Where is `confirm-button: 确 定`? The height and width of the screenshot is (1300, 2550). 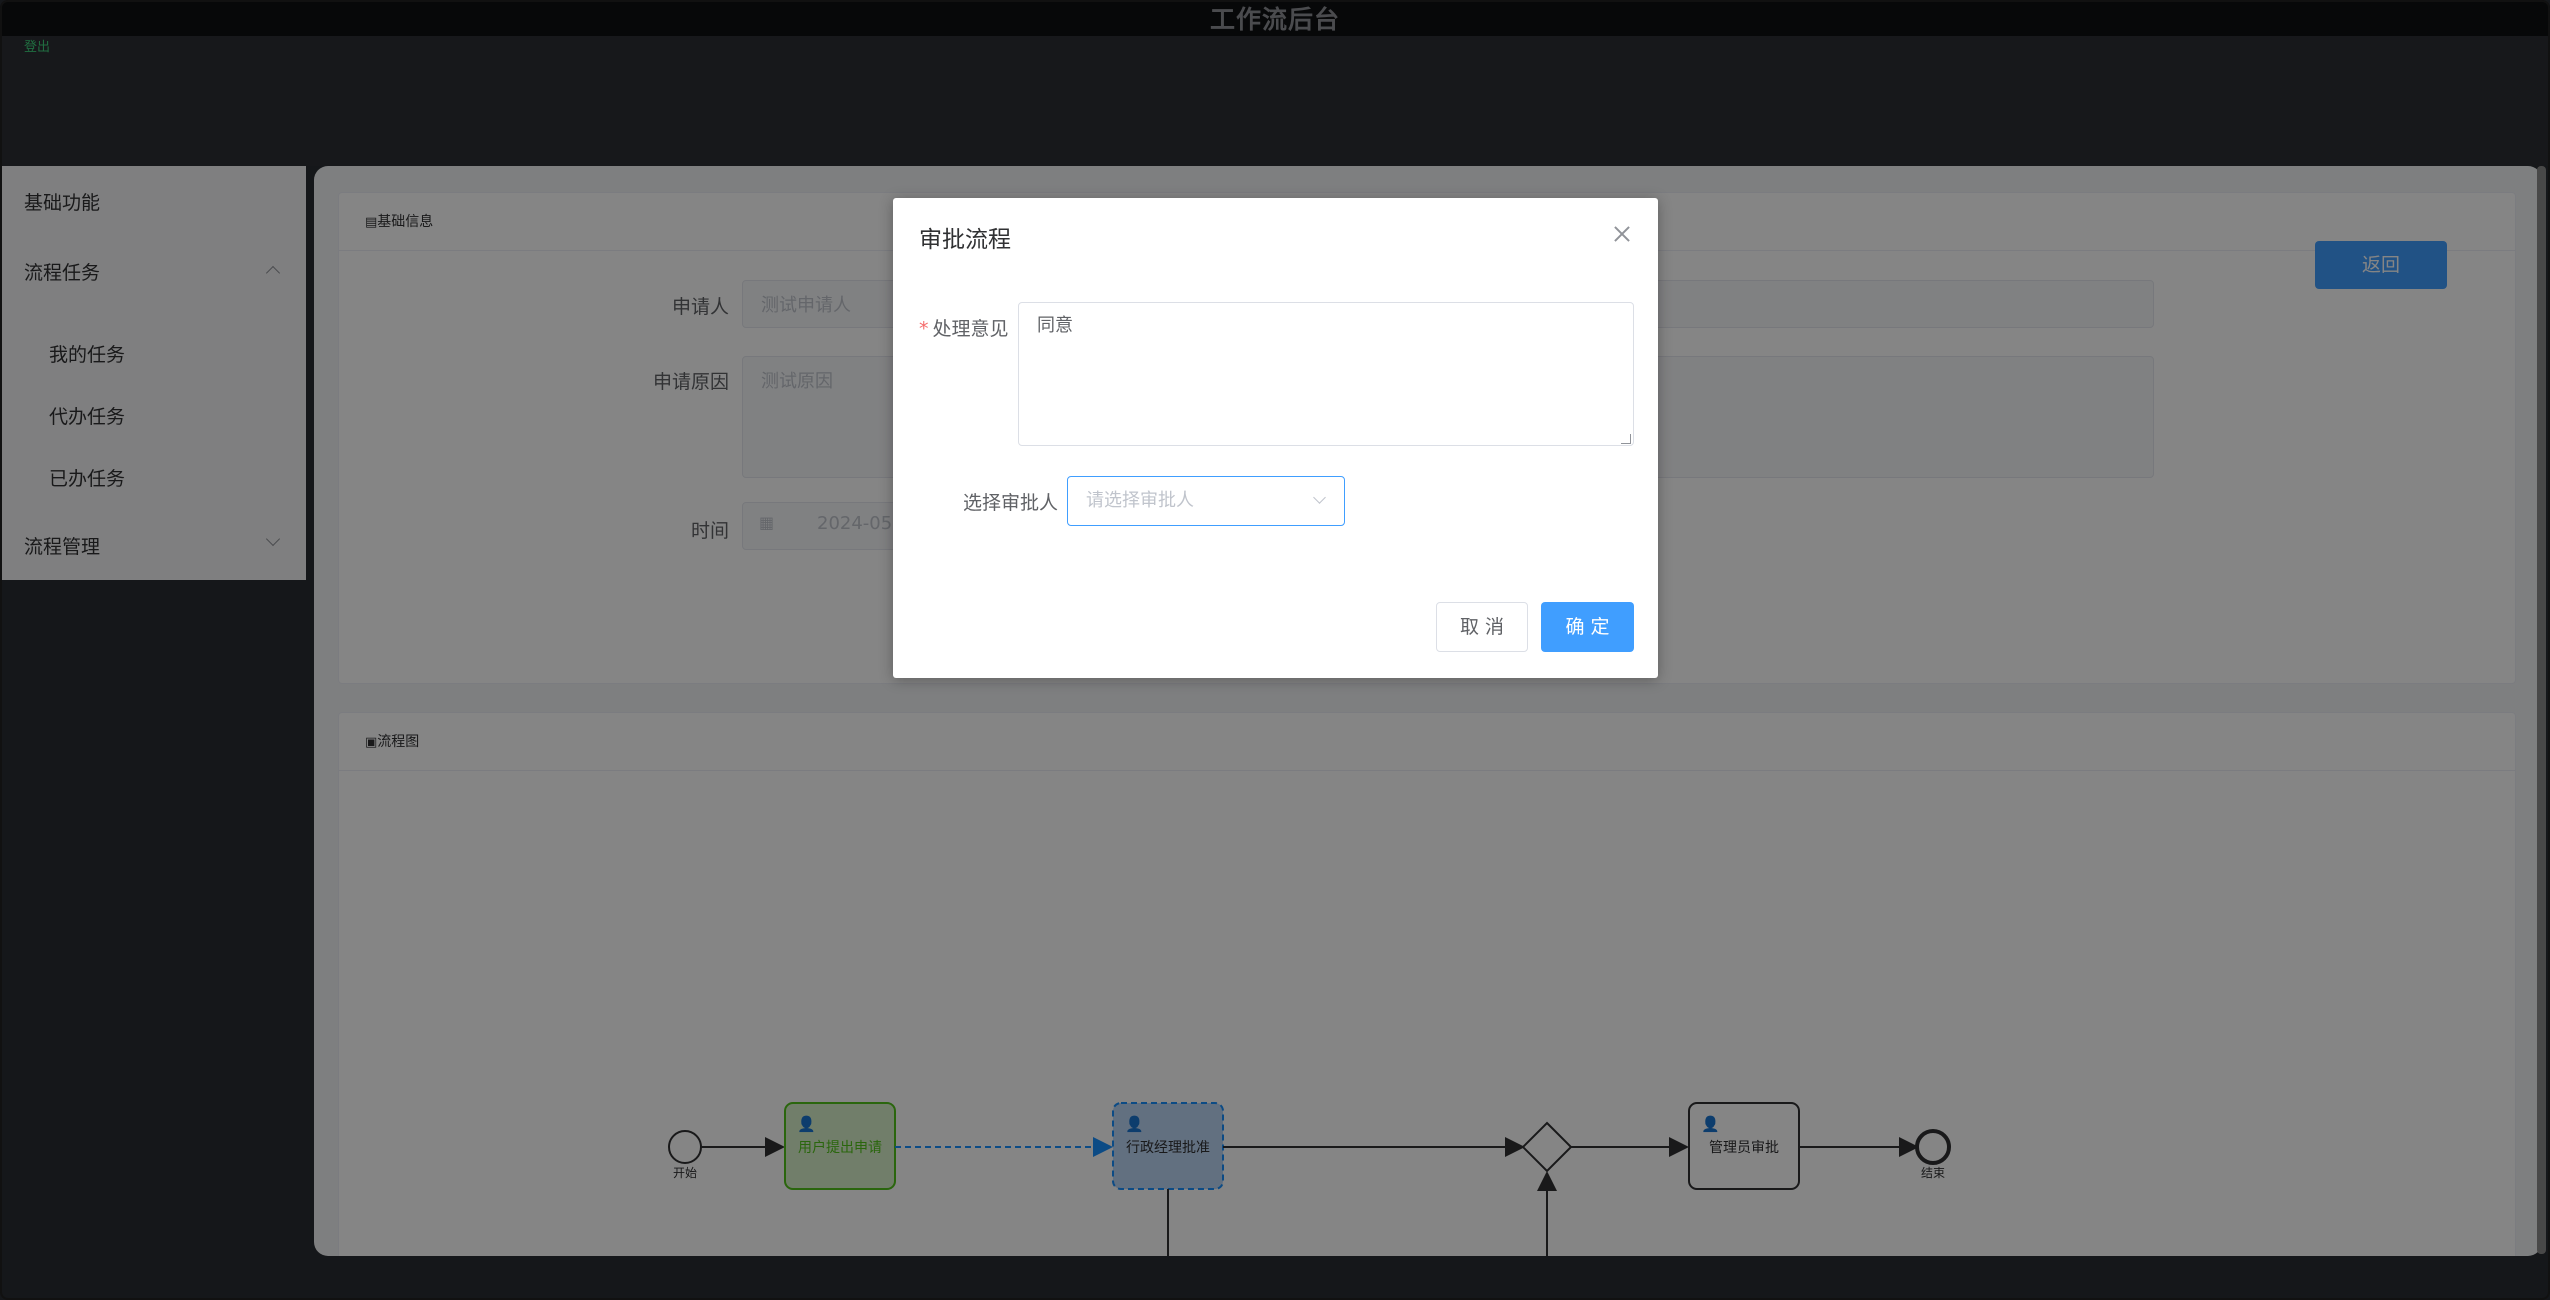
confirm-button: 确 定 is located at coordinates (1587, 627).